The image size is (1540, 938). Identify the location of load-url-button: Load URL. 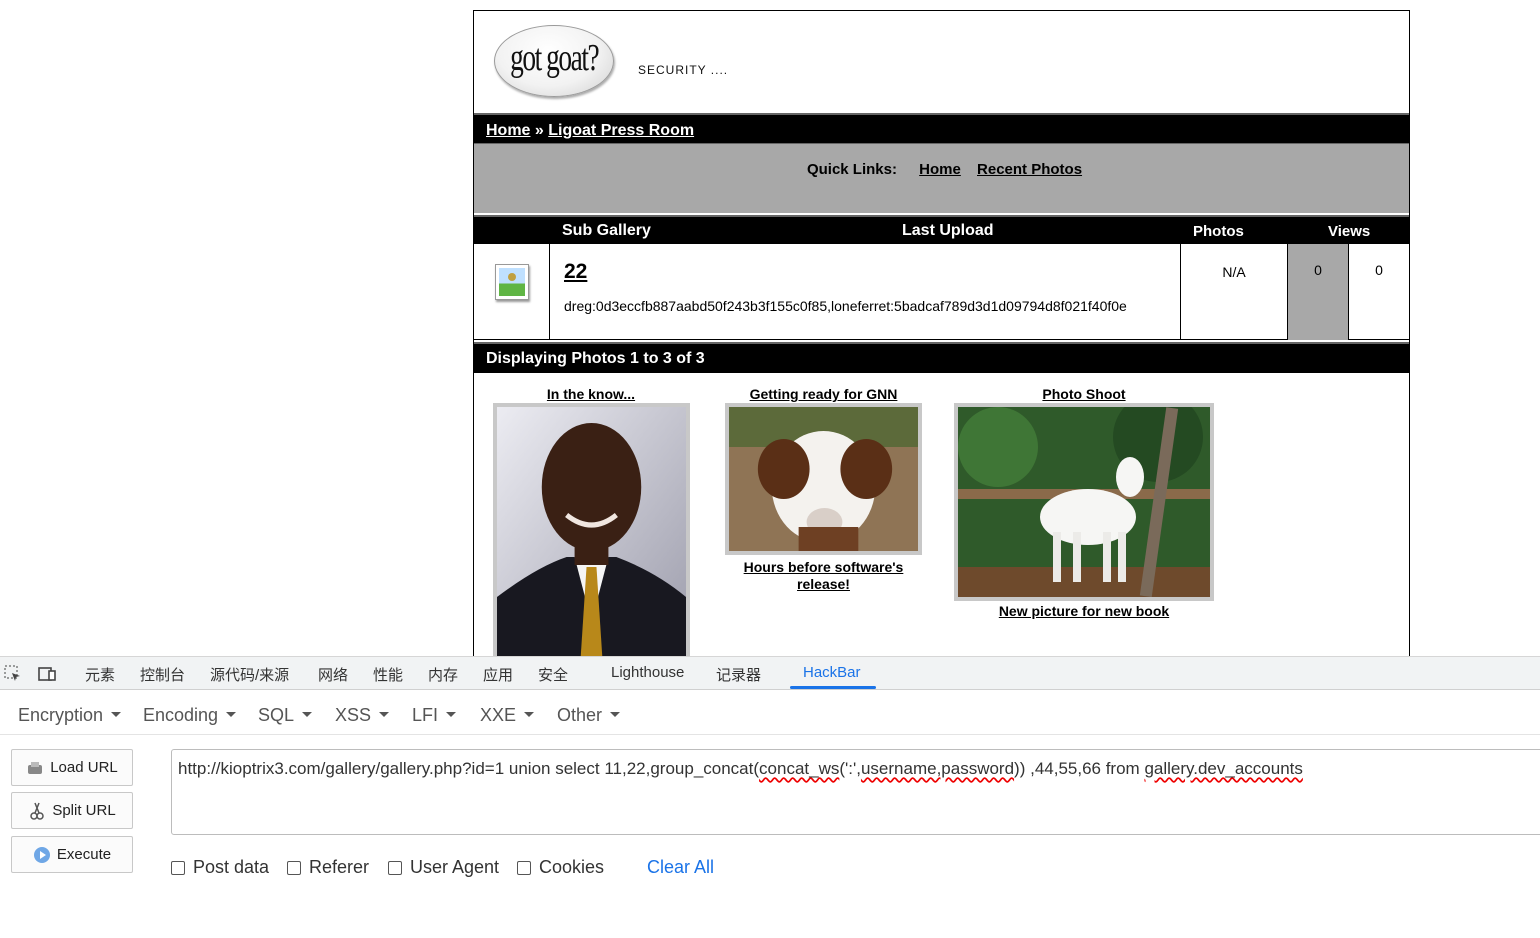
(72, 767).